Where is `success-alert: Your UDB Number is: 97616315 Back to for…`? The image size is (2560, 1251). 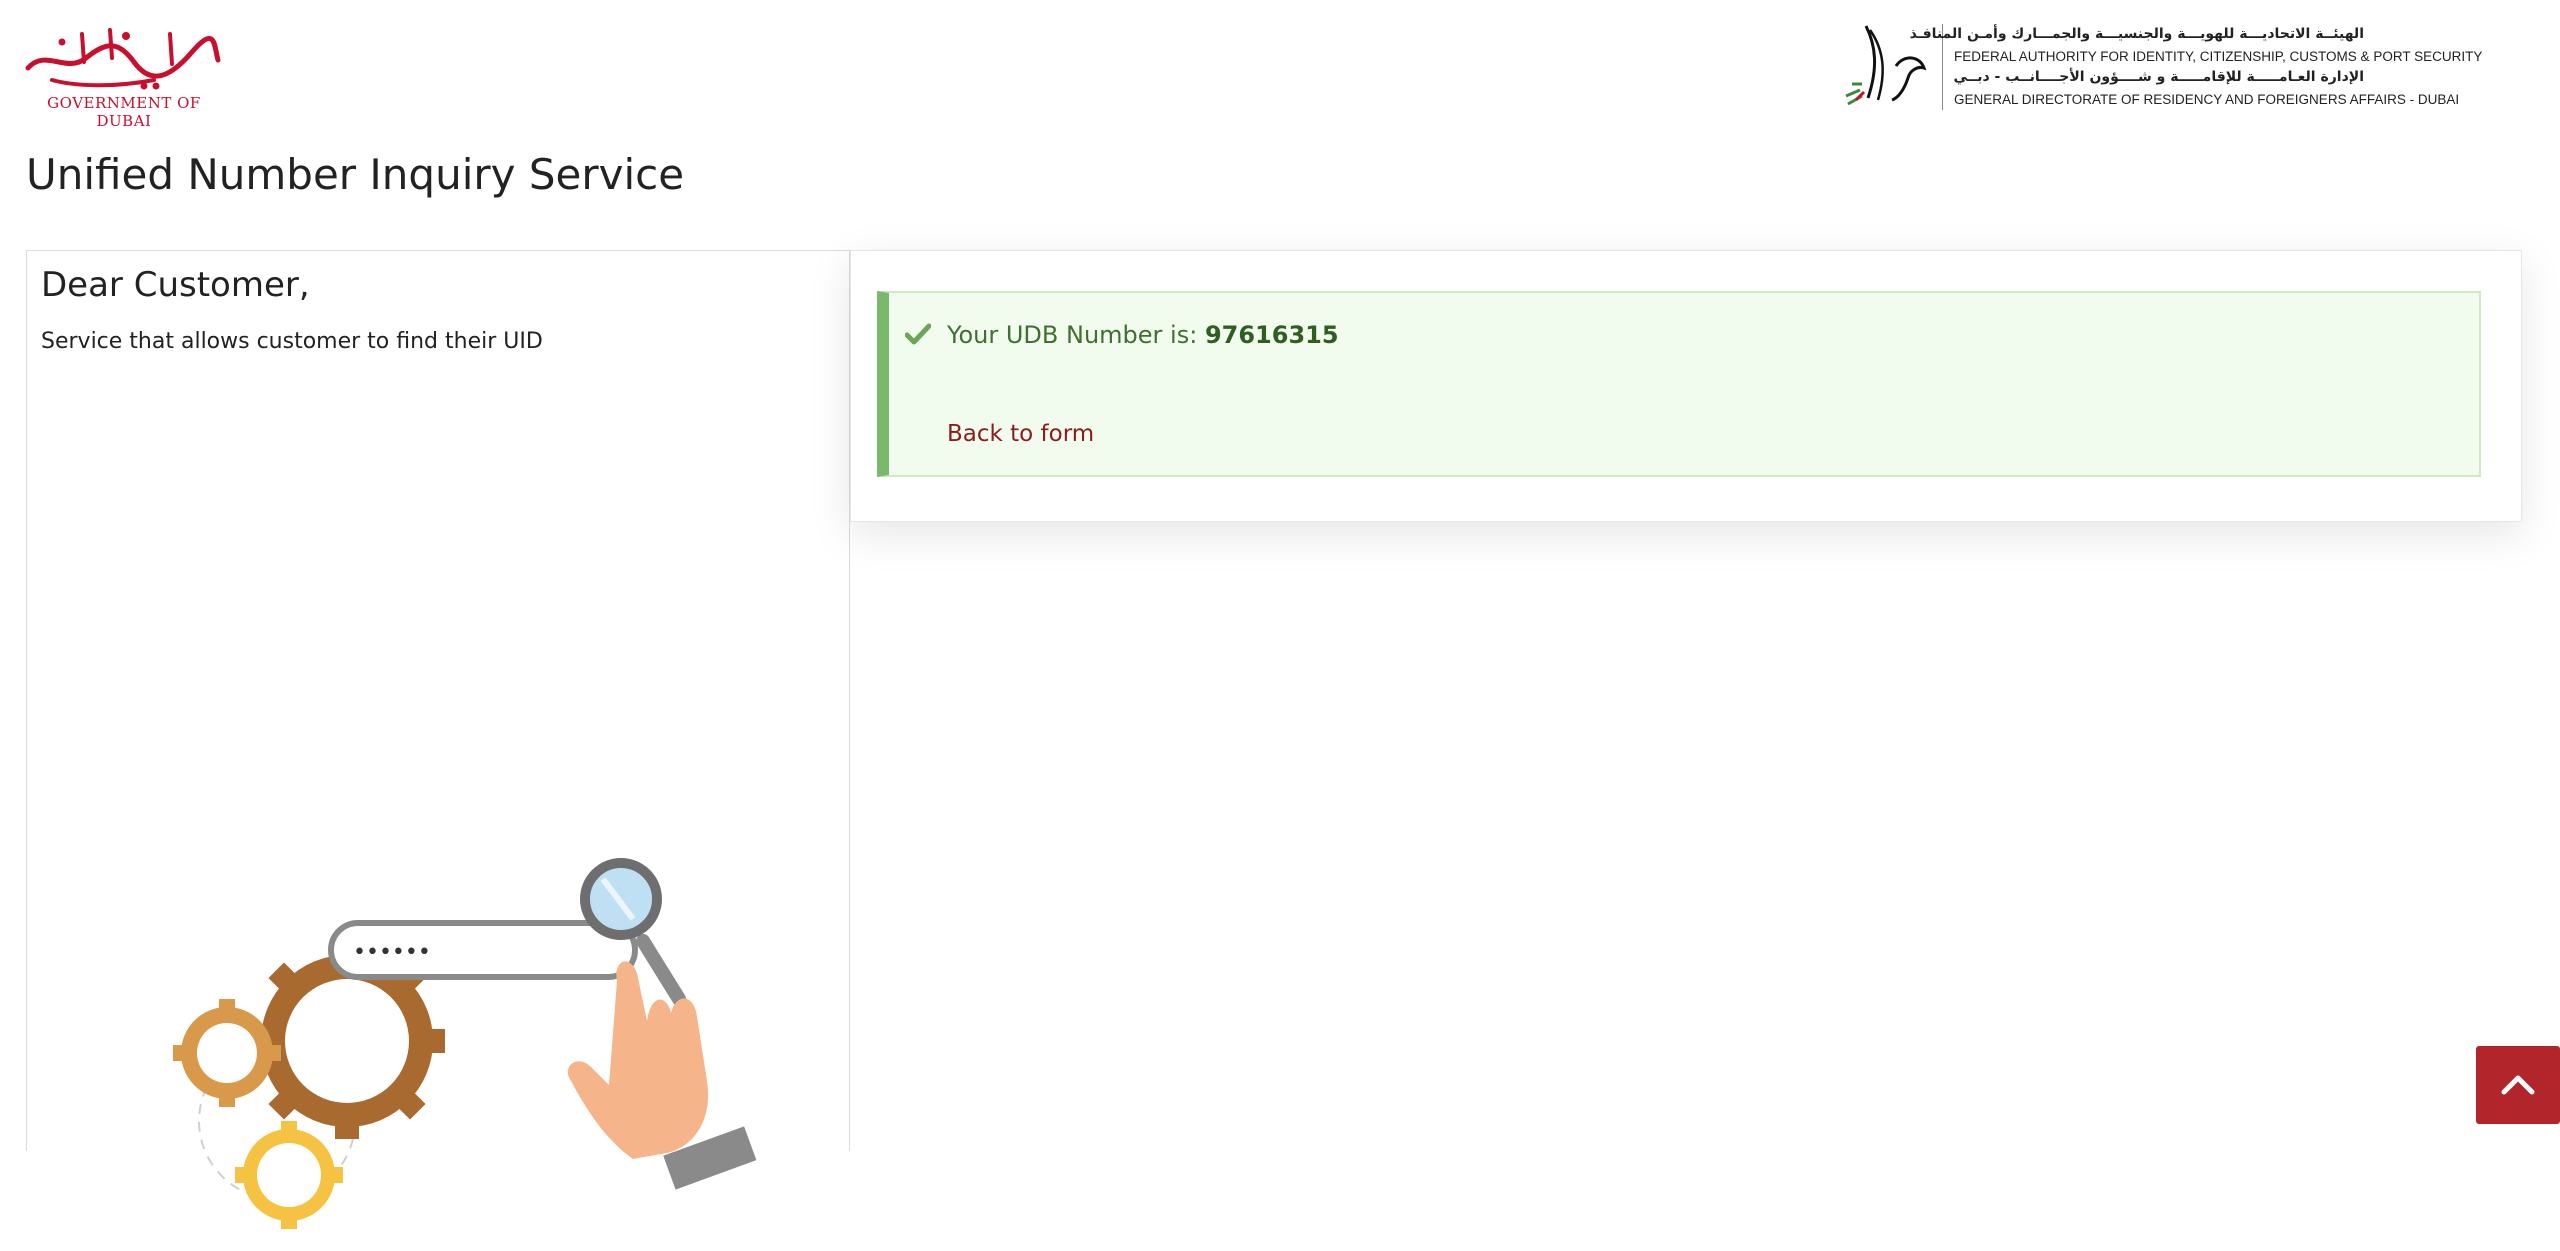 success-alert: Your UDB Number is: 97616315 Back to for… is located at coordinates (1679, 384).